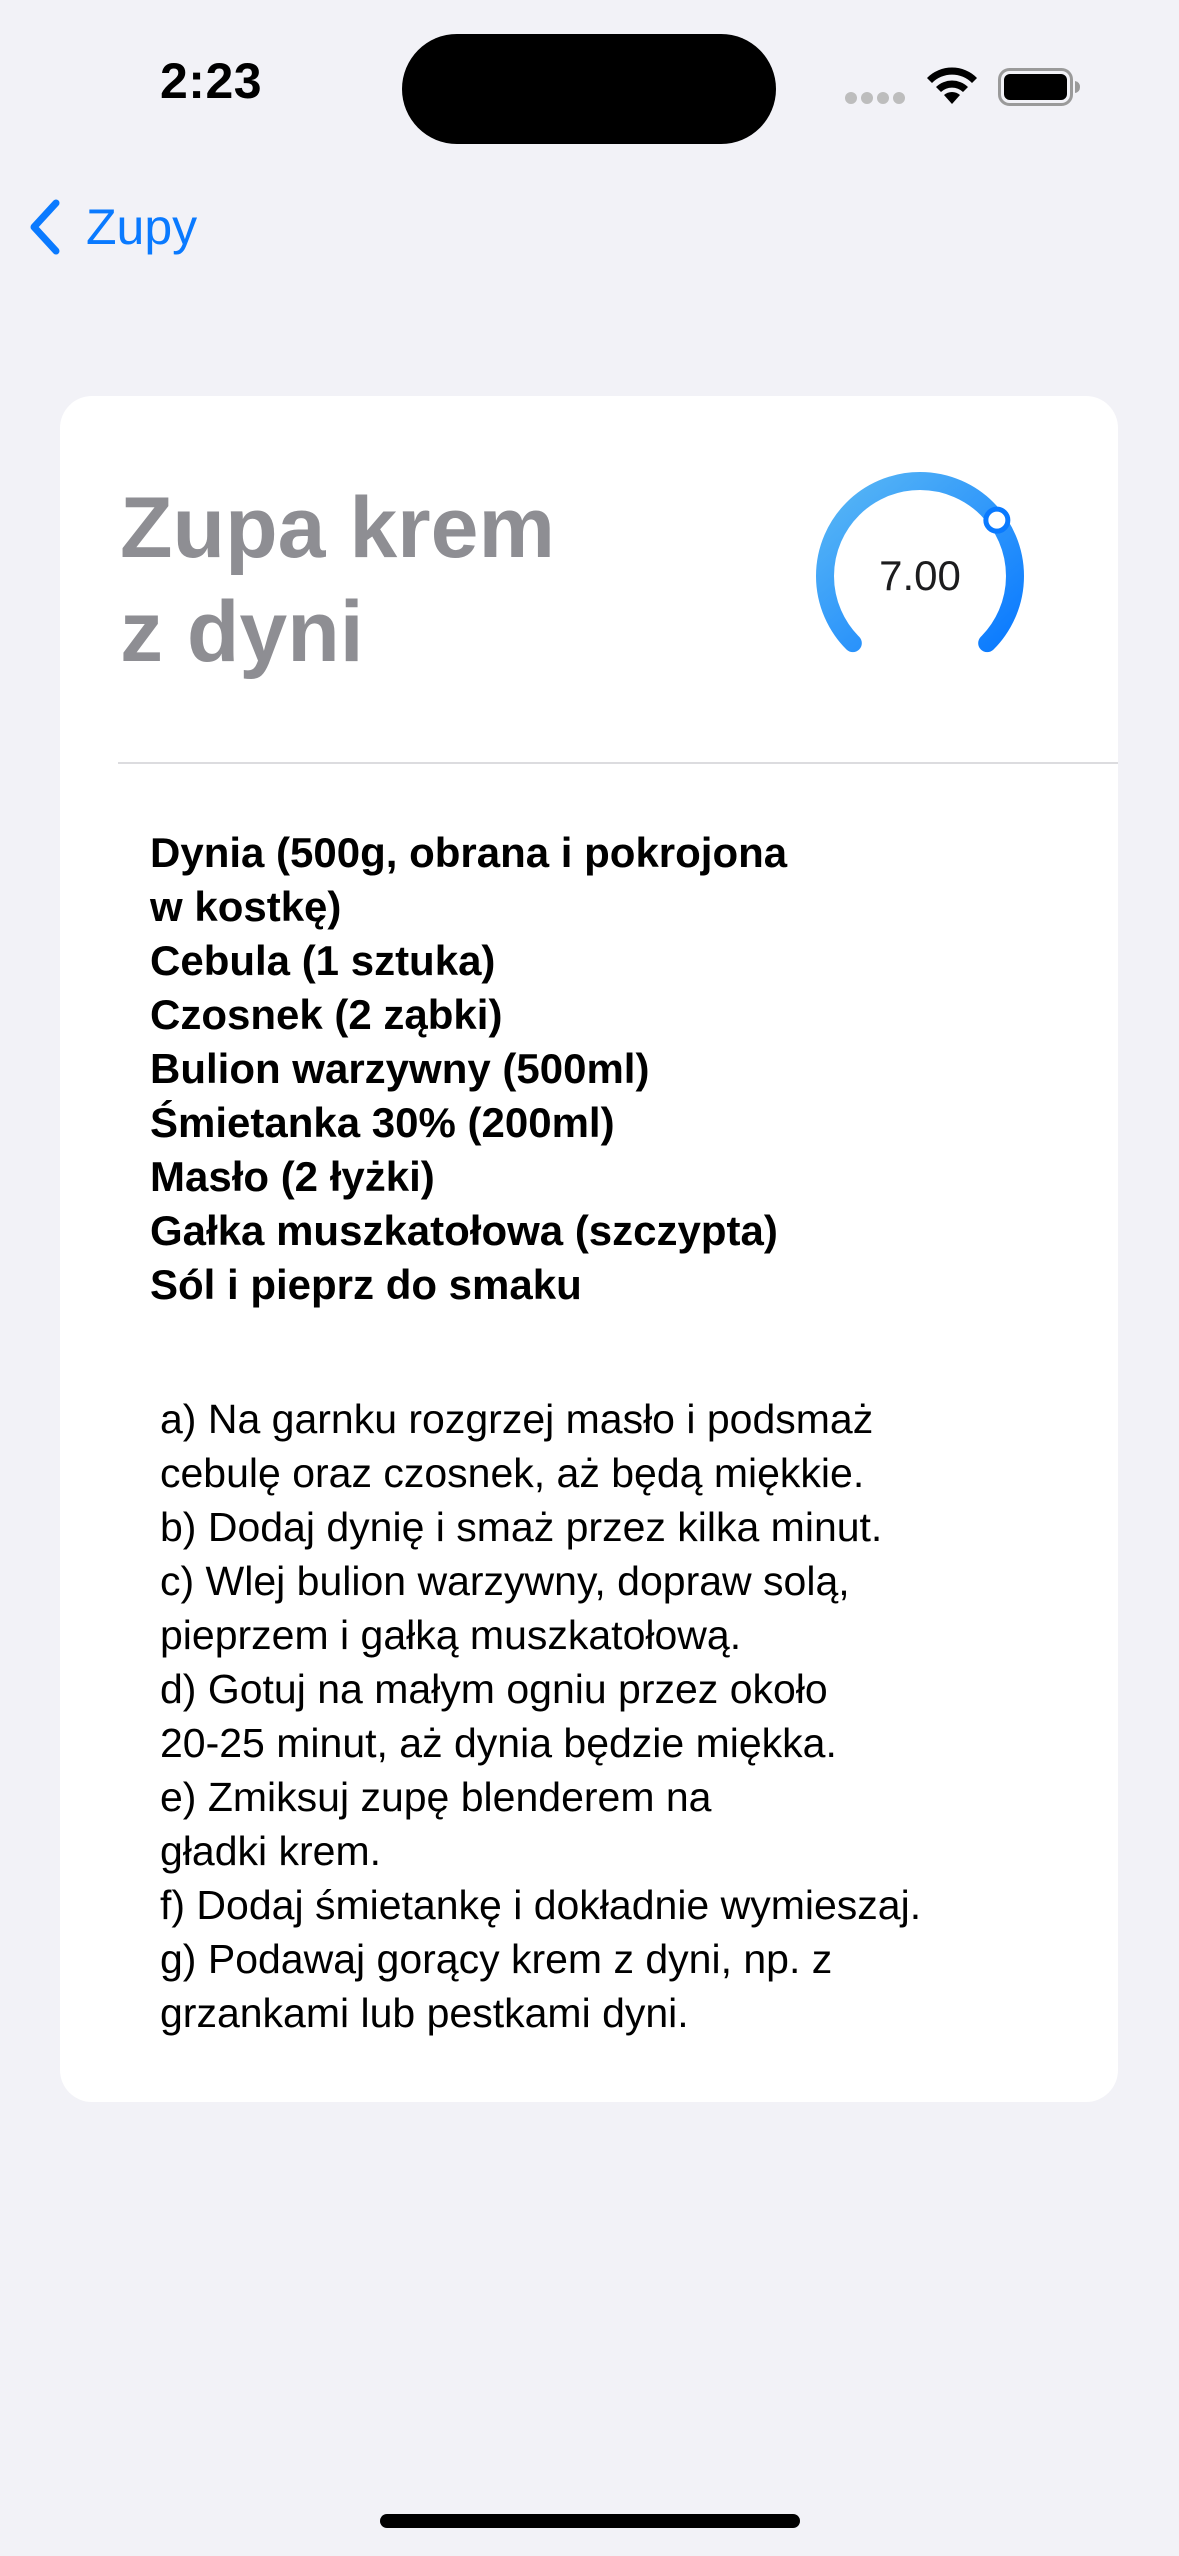  What do you see at coordinates (952, 85) in the screenshot?
I see `wifi-icon` at bounding box center [952, 85].